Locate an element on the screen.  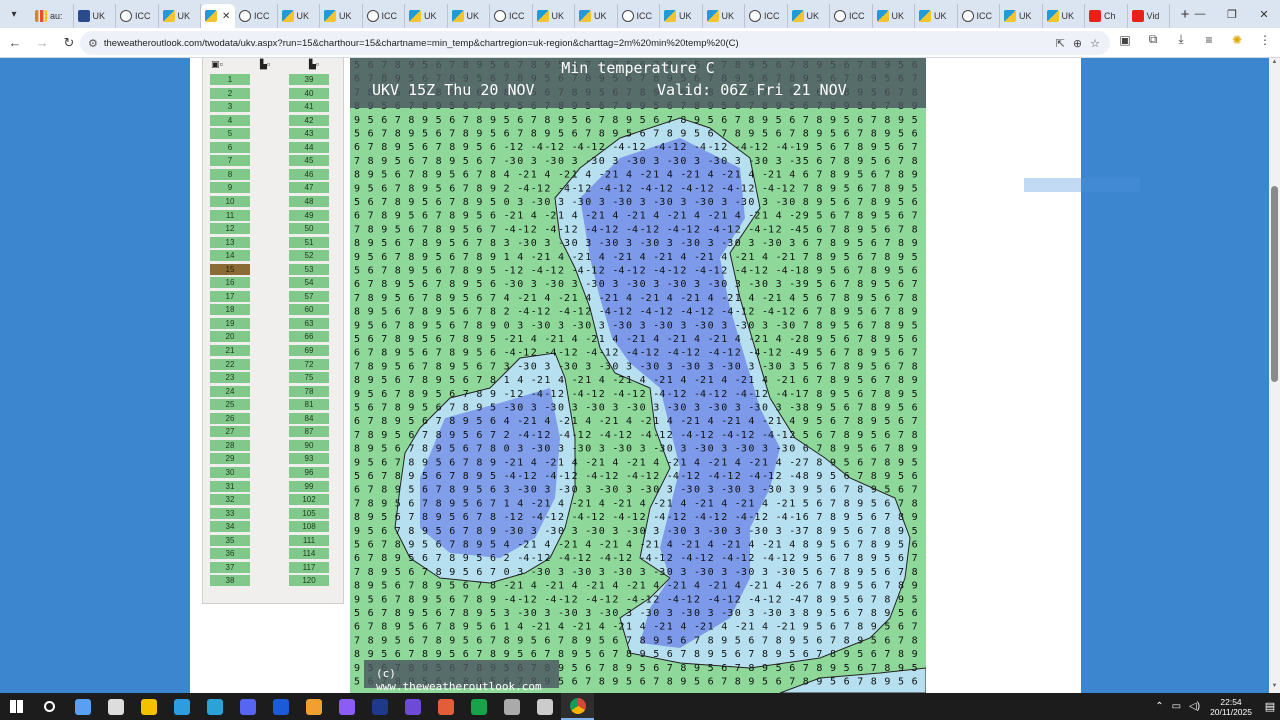
hour-button: 14 is located at coordinates (230, 256).